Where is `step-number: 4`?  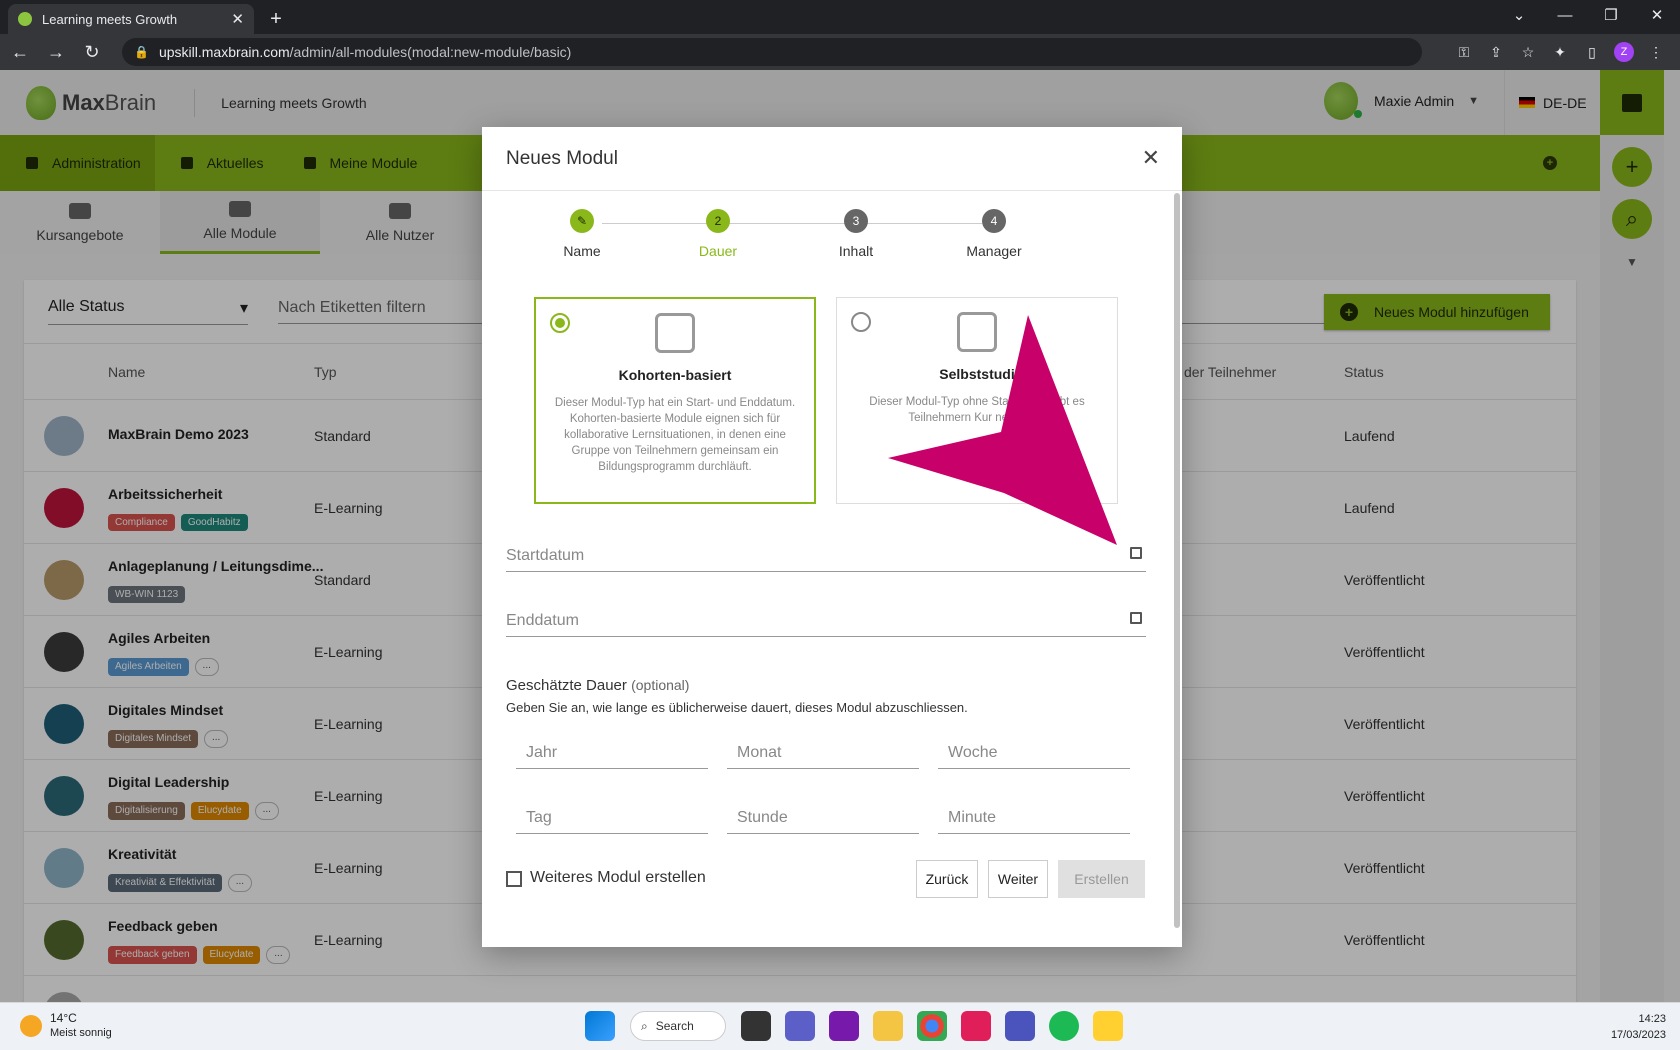 step-number: 4 is located at coordinates (994, 221).